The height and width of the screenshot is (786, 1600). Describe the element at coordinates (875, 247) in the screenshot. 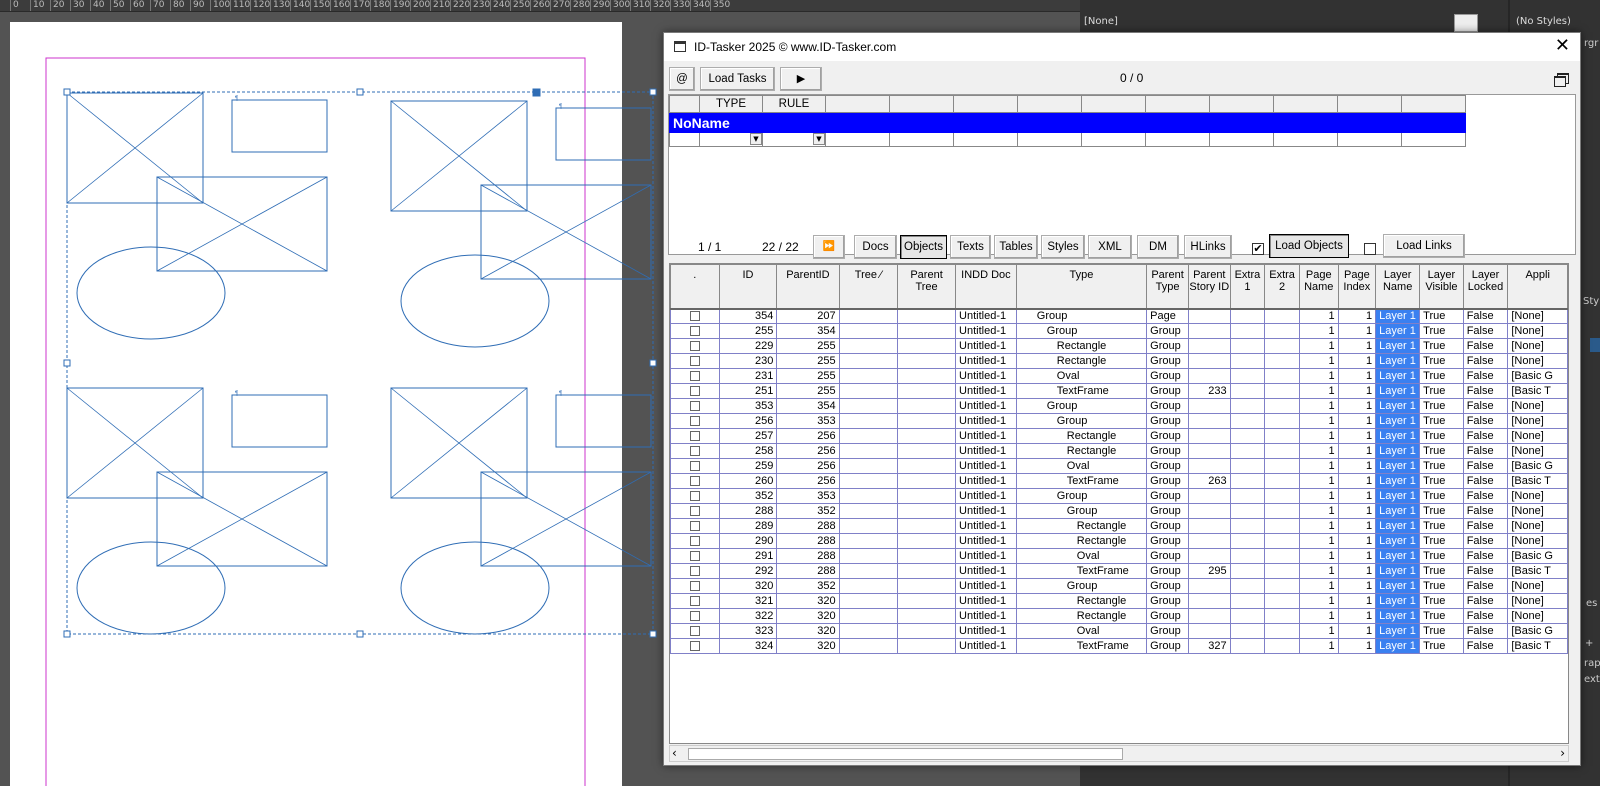

I see `tab-docs: Docs` at that location.